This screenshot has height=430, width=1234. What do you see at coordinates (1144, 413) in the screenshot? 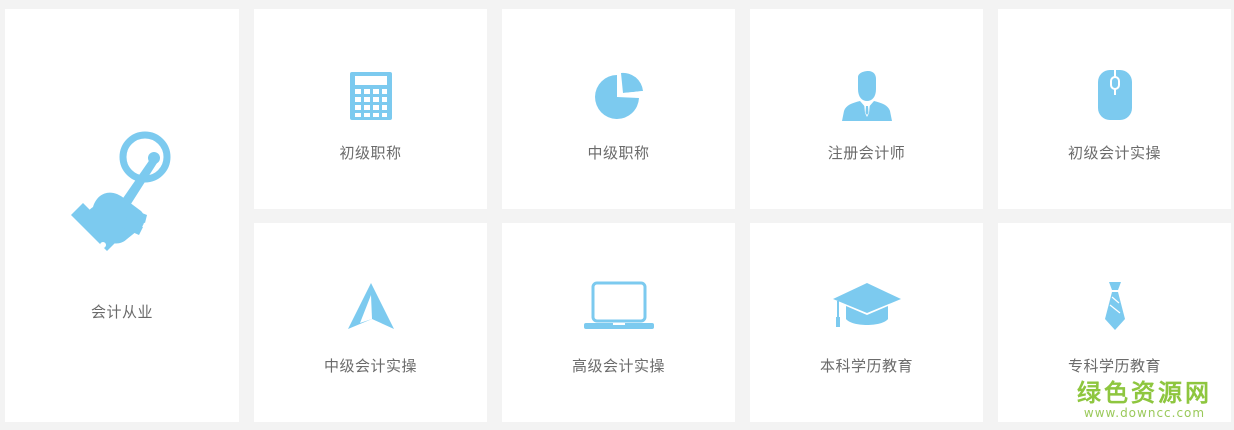
I see `watermark-url: www.downcc.com` at bounding box center [1144, 413].